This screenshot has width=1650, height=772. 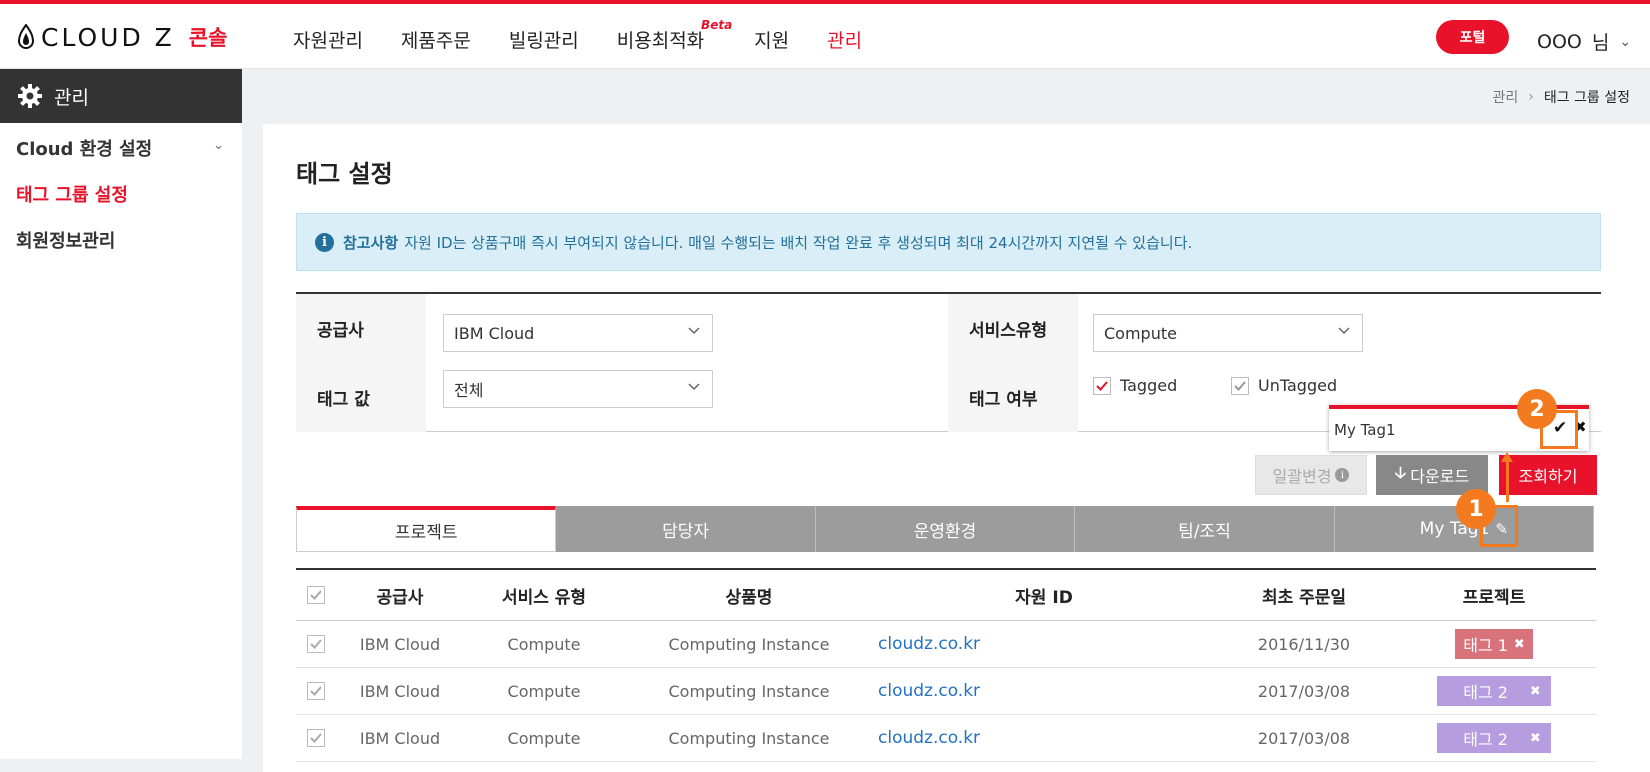 What do you see at coordinates (946, 594) in the screenshot?
I see `table-header: 공급사 서비스 유형 상품명 자원 ID 최초 주문일 프로젝트` at bounding box center [946, 594].